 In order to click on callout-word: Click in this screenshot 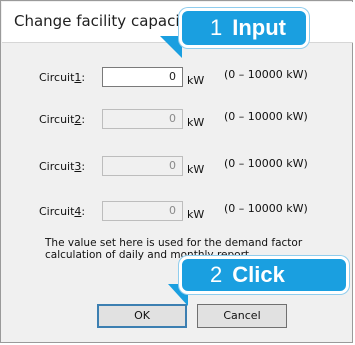, I will do `click(258, 274)`.